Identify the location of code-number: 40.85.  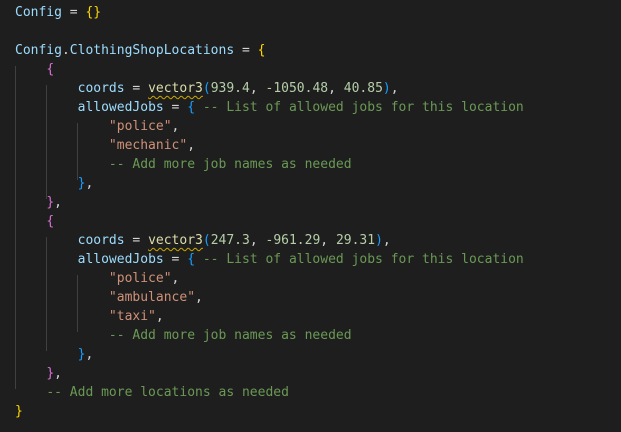
(363, 88).